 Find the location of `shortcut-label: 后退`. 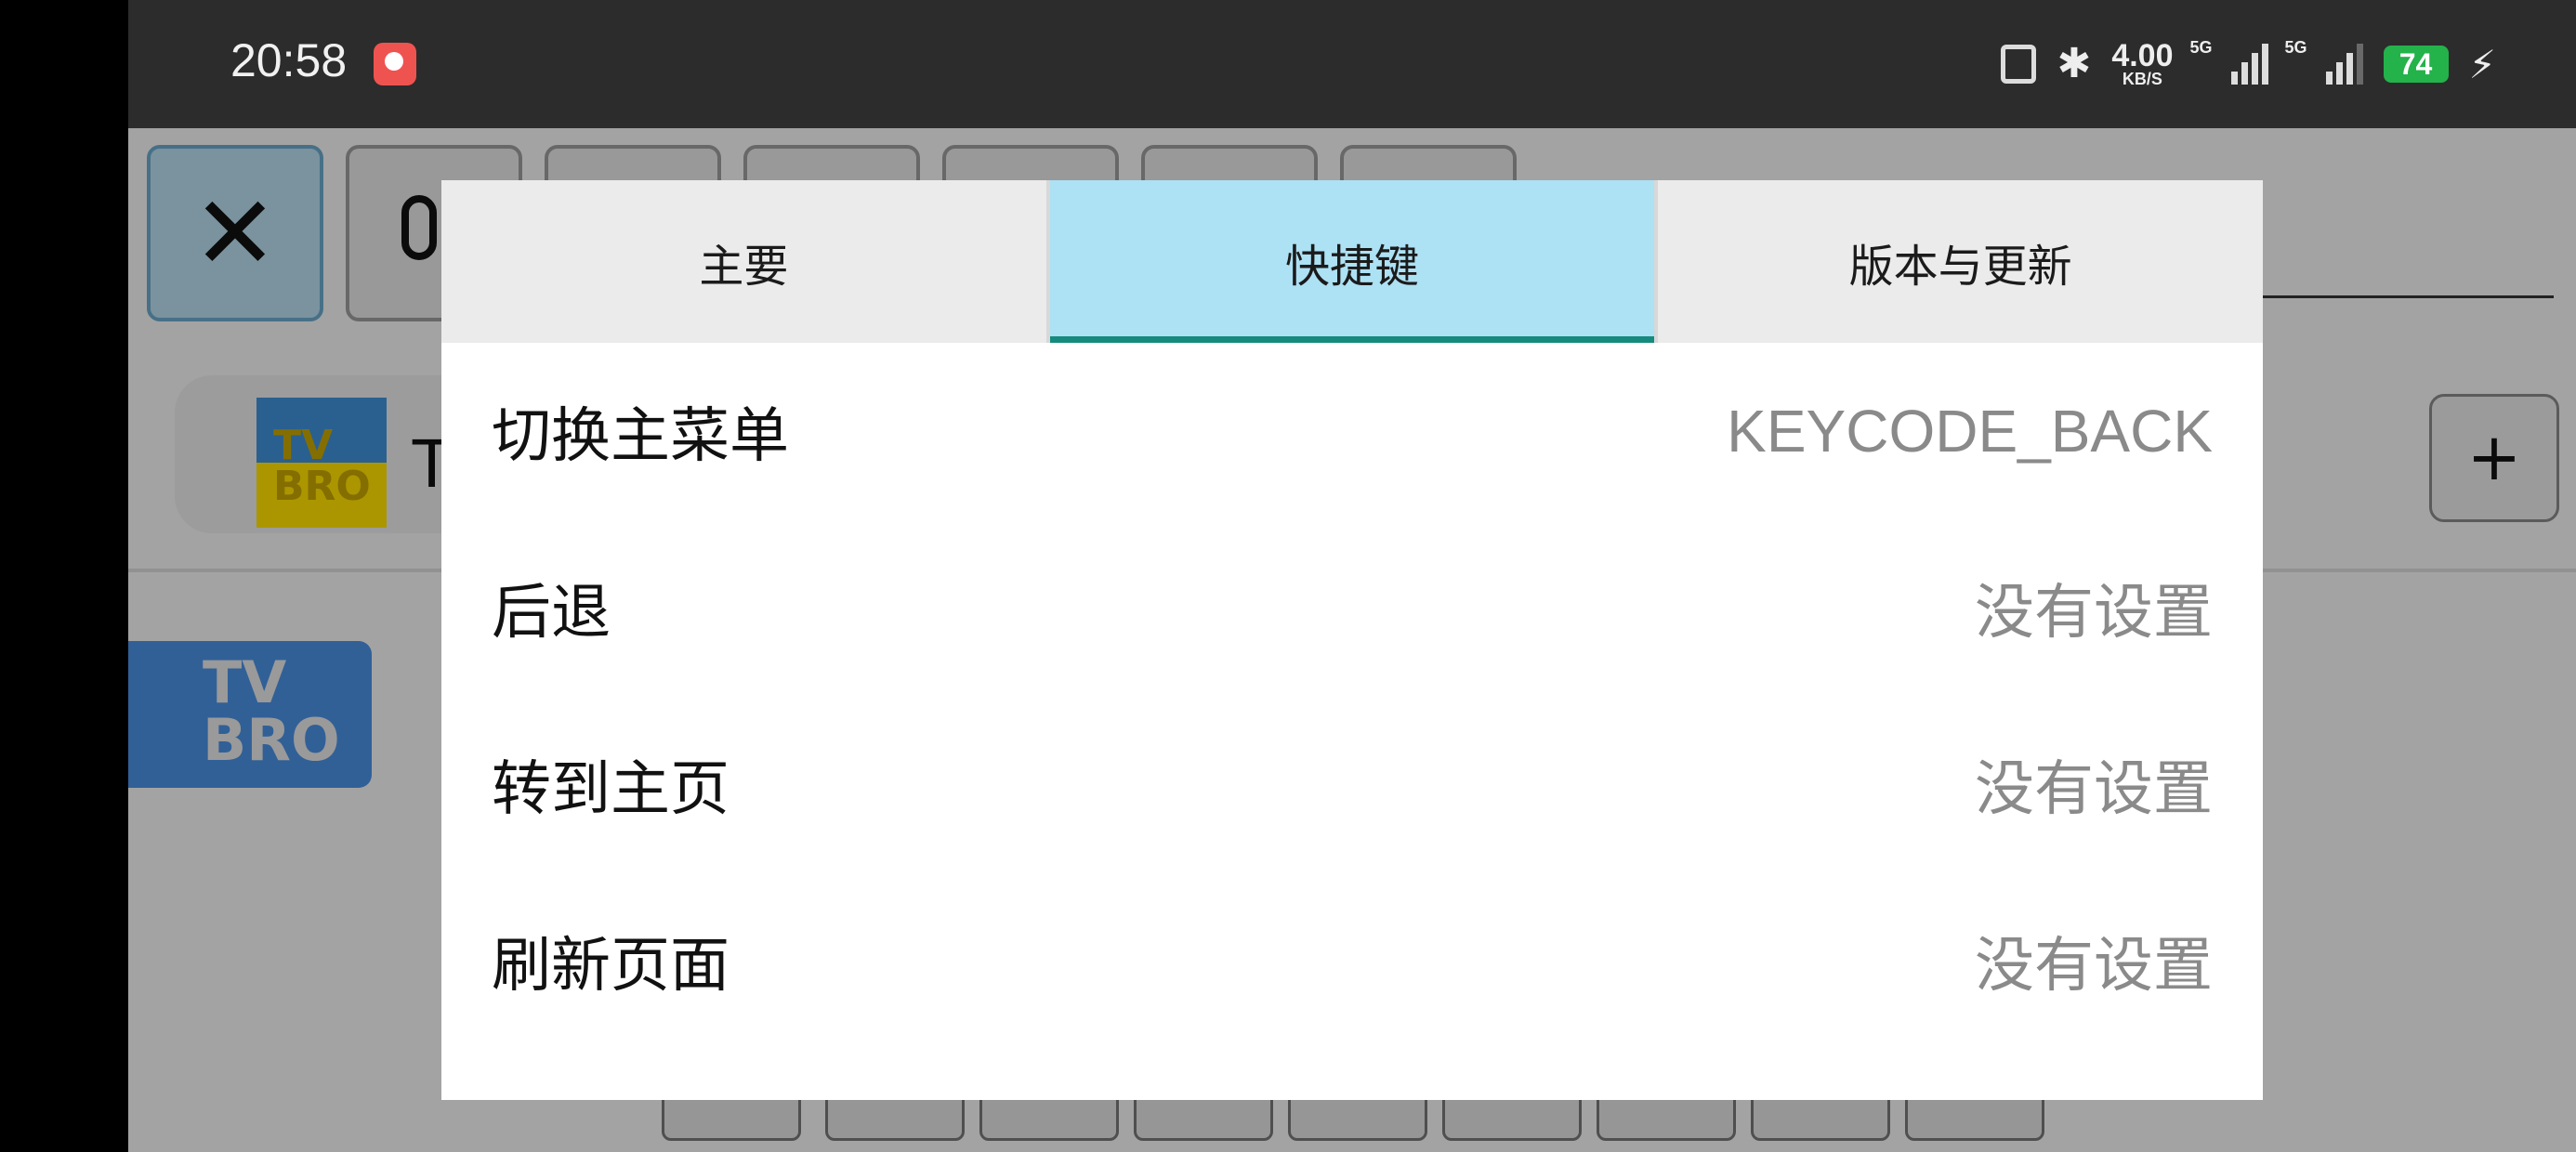

shortcut-label: 后退 is located at coordinates (551, 613).